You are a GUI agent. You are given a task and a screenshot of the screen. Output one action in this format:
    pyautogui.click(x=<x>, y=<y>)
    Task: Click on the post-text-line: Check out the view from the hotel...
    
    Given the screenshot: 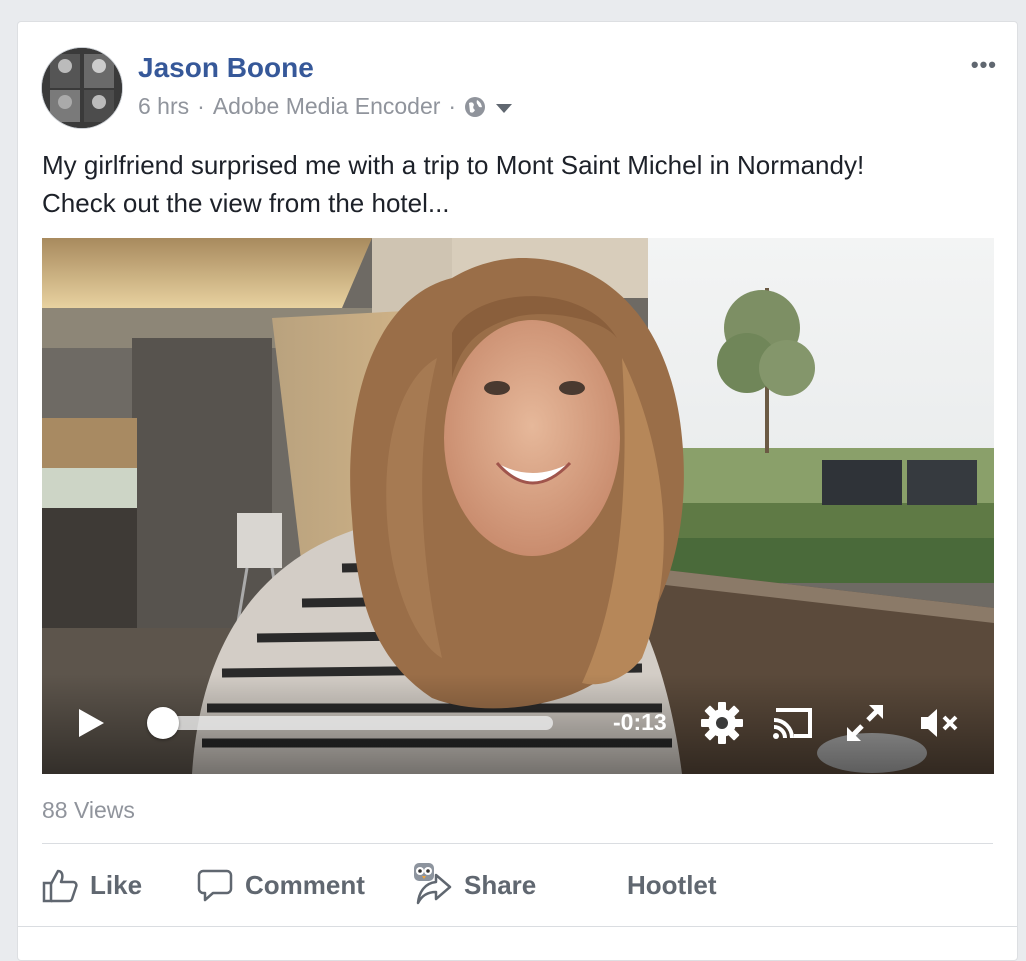 What is the action you would take?
    pyautogui.click(x=246, y=203)
    